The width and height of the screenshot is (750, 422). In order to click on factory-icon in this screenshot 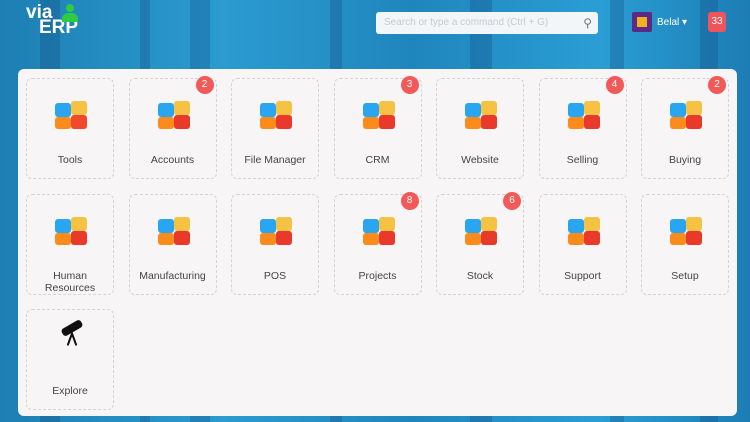, I will do `click(173, 231)`.